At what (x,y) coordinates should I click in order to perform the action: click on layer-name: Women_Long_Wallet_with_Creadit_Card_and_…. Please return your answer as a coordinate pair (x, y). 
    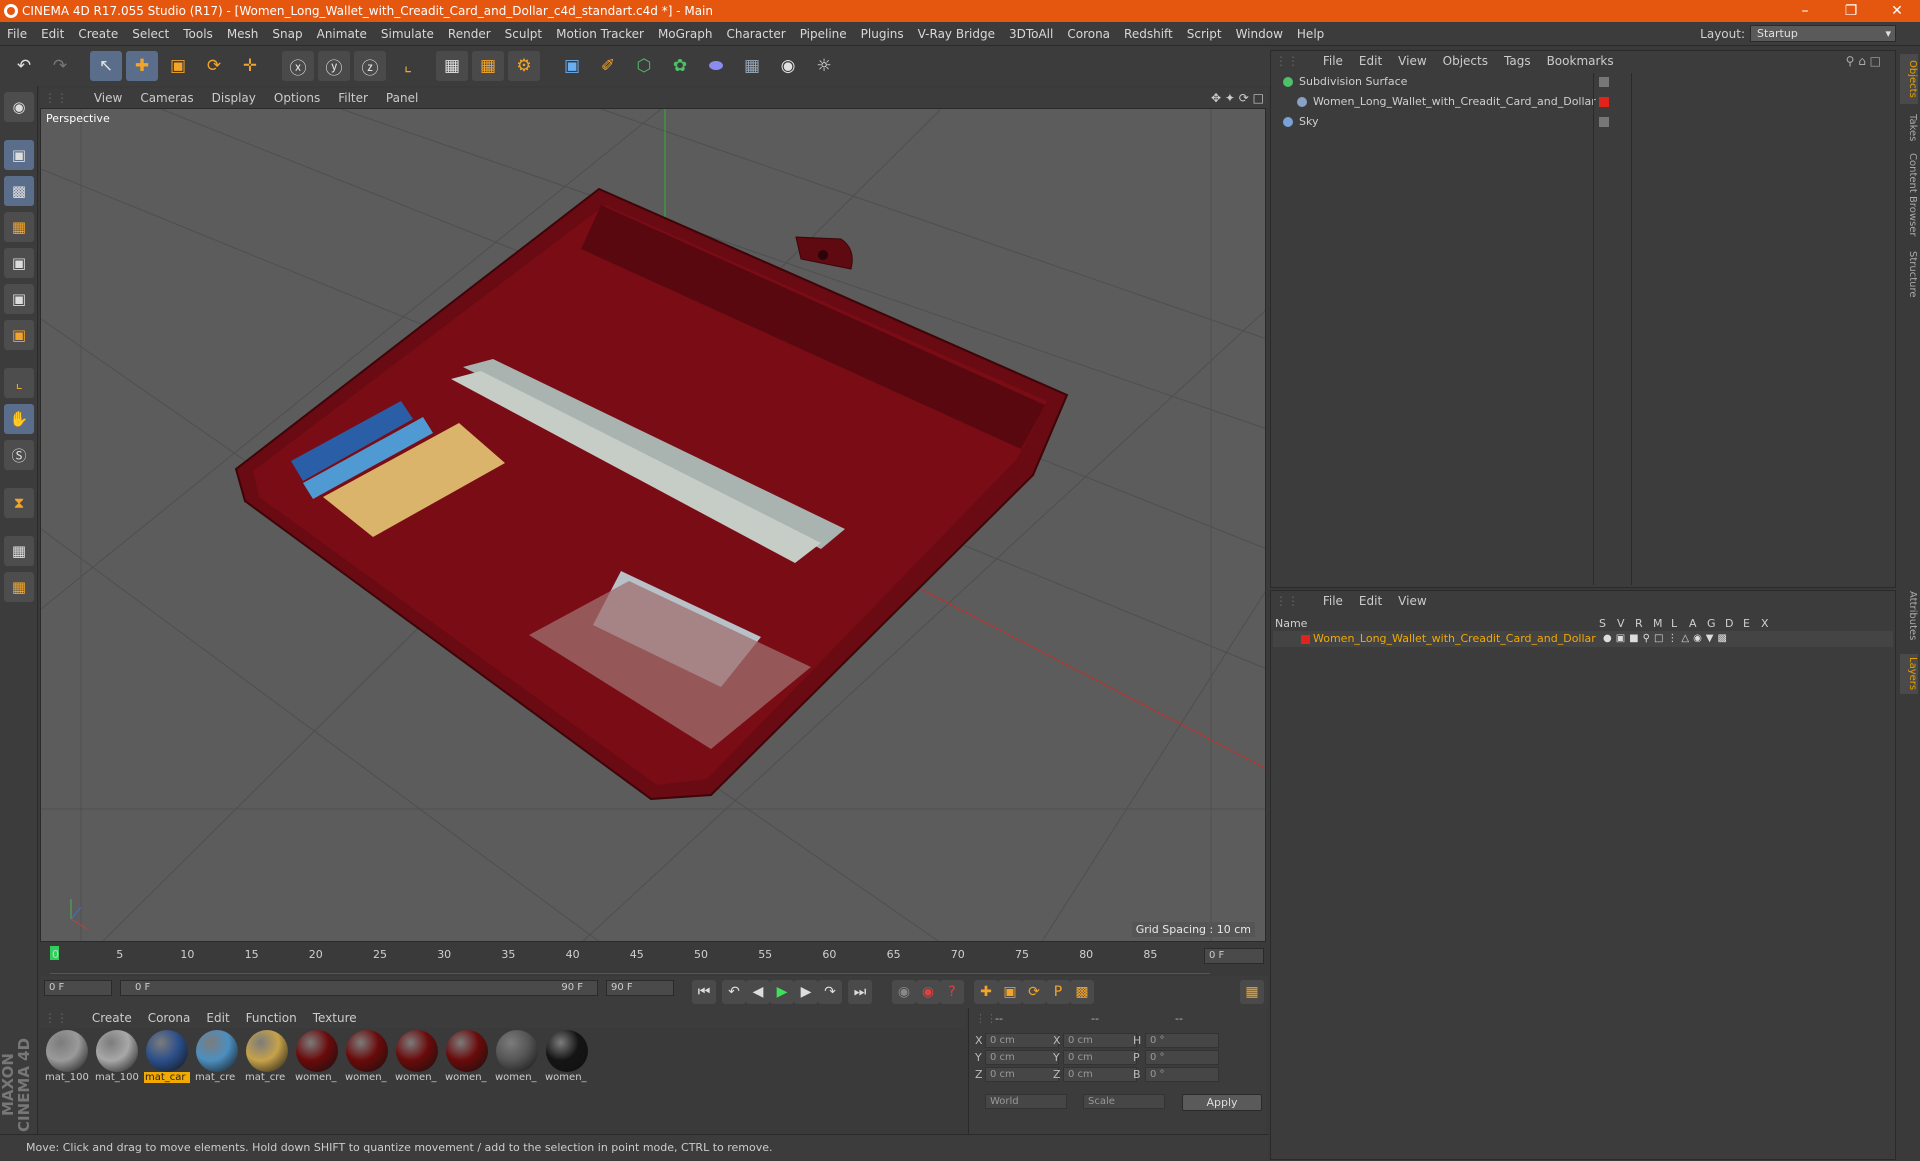
    Looking at the image, I should click on (1454, 639).